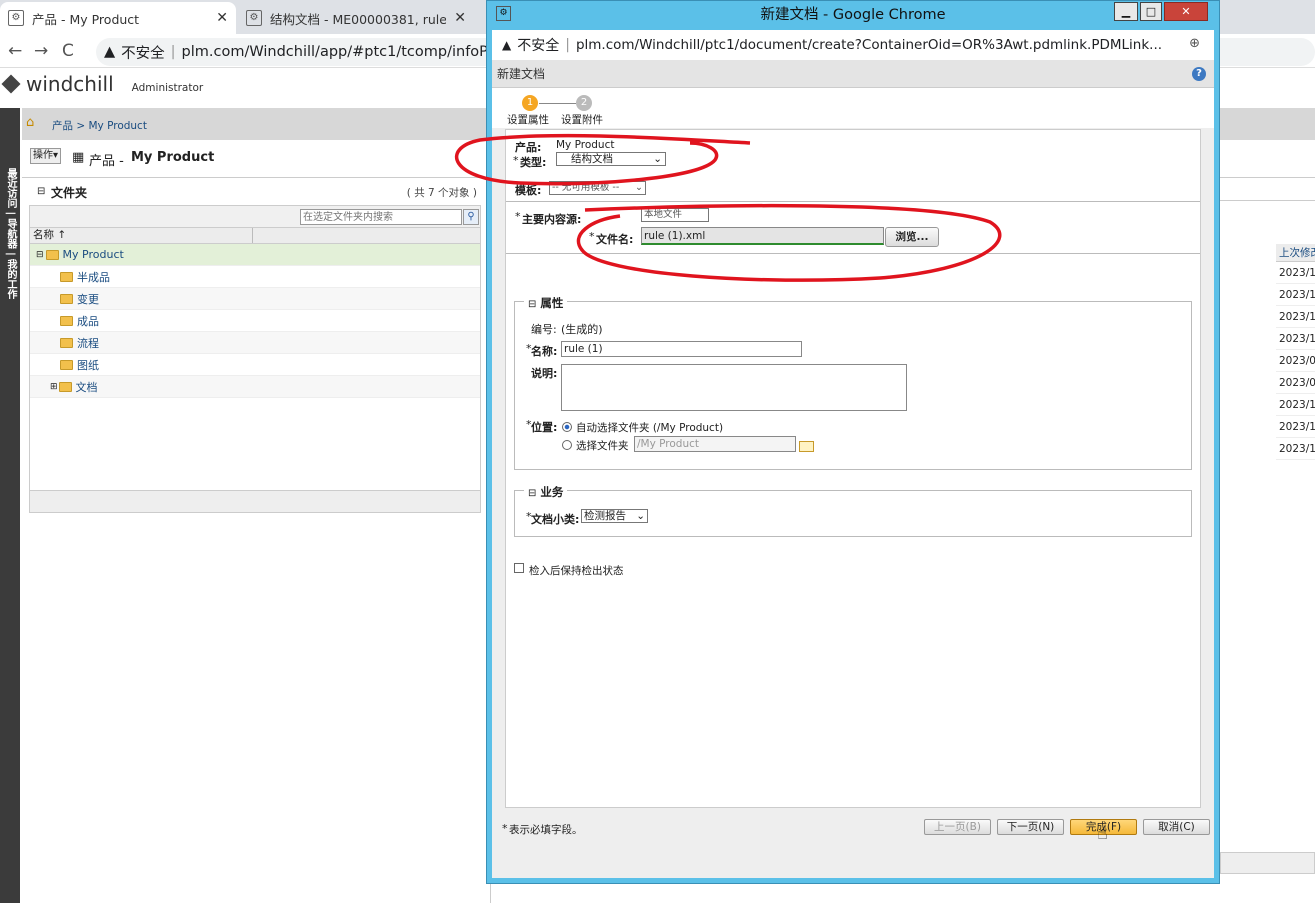 The image size is (1315, 903). I want to click on location-path-input: /My Product, so click(715, 444).